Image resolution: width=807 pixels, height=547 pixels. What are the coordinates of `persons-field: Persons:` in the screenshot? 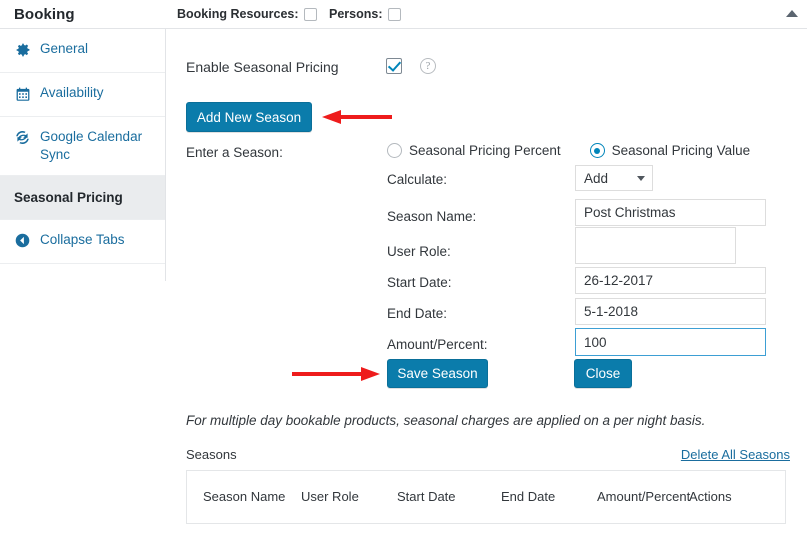 It's located at (365, 14).